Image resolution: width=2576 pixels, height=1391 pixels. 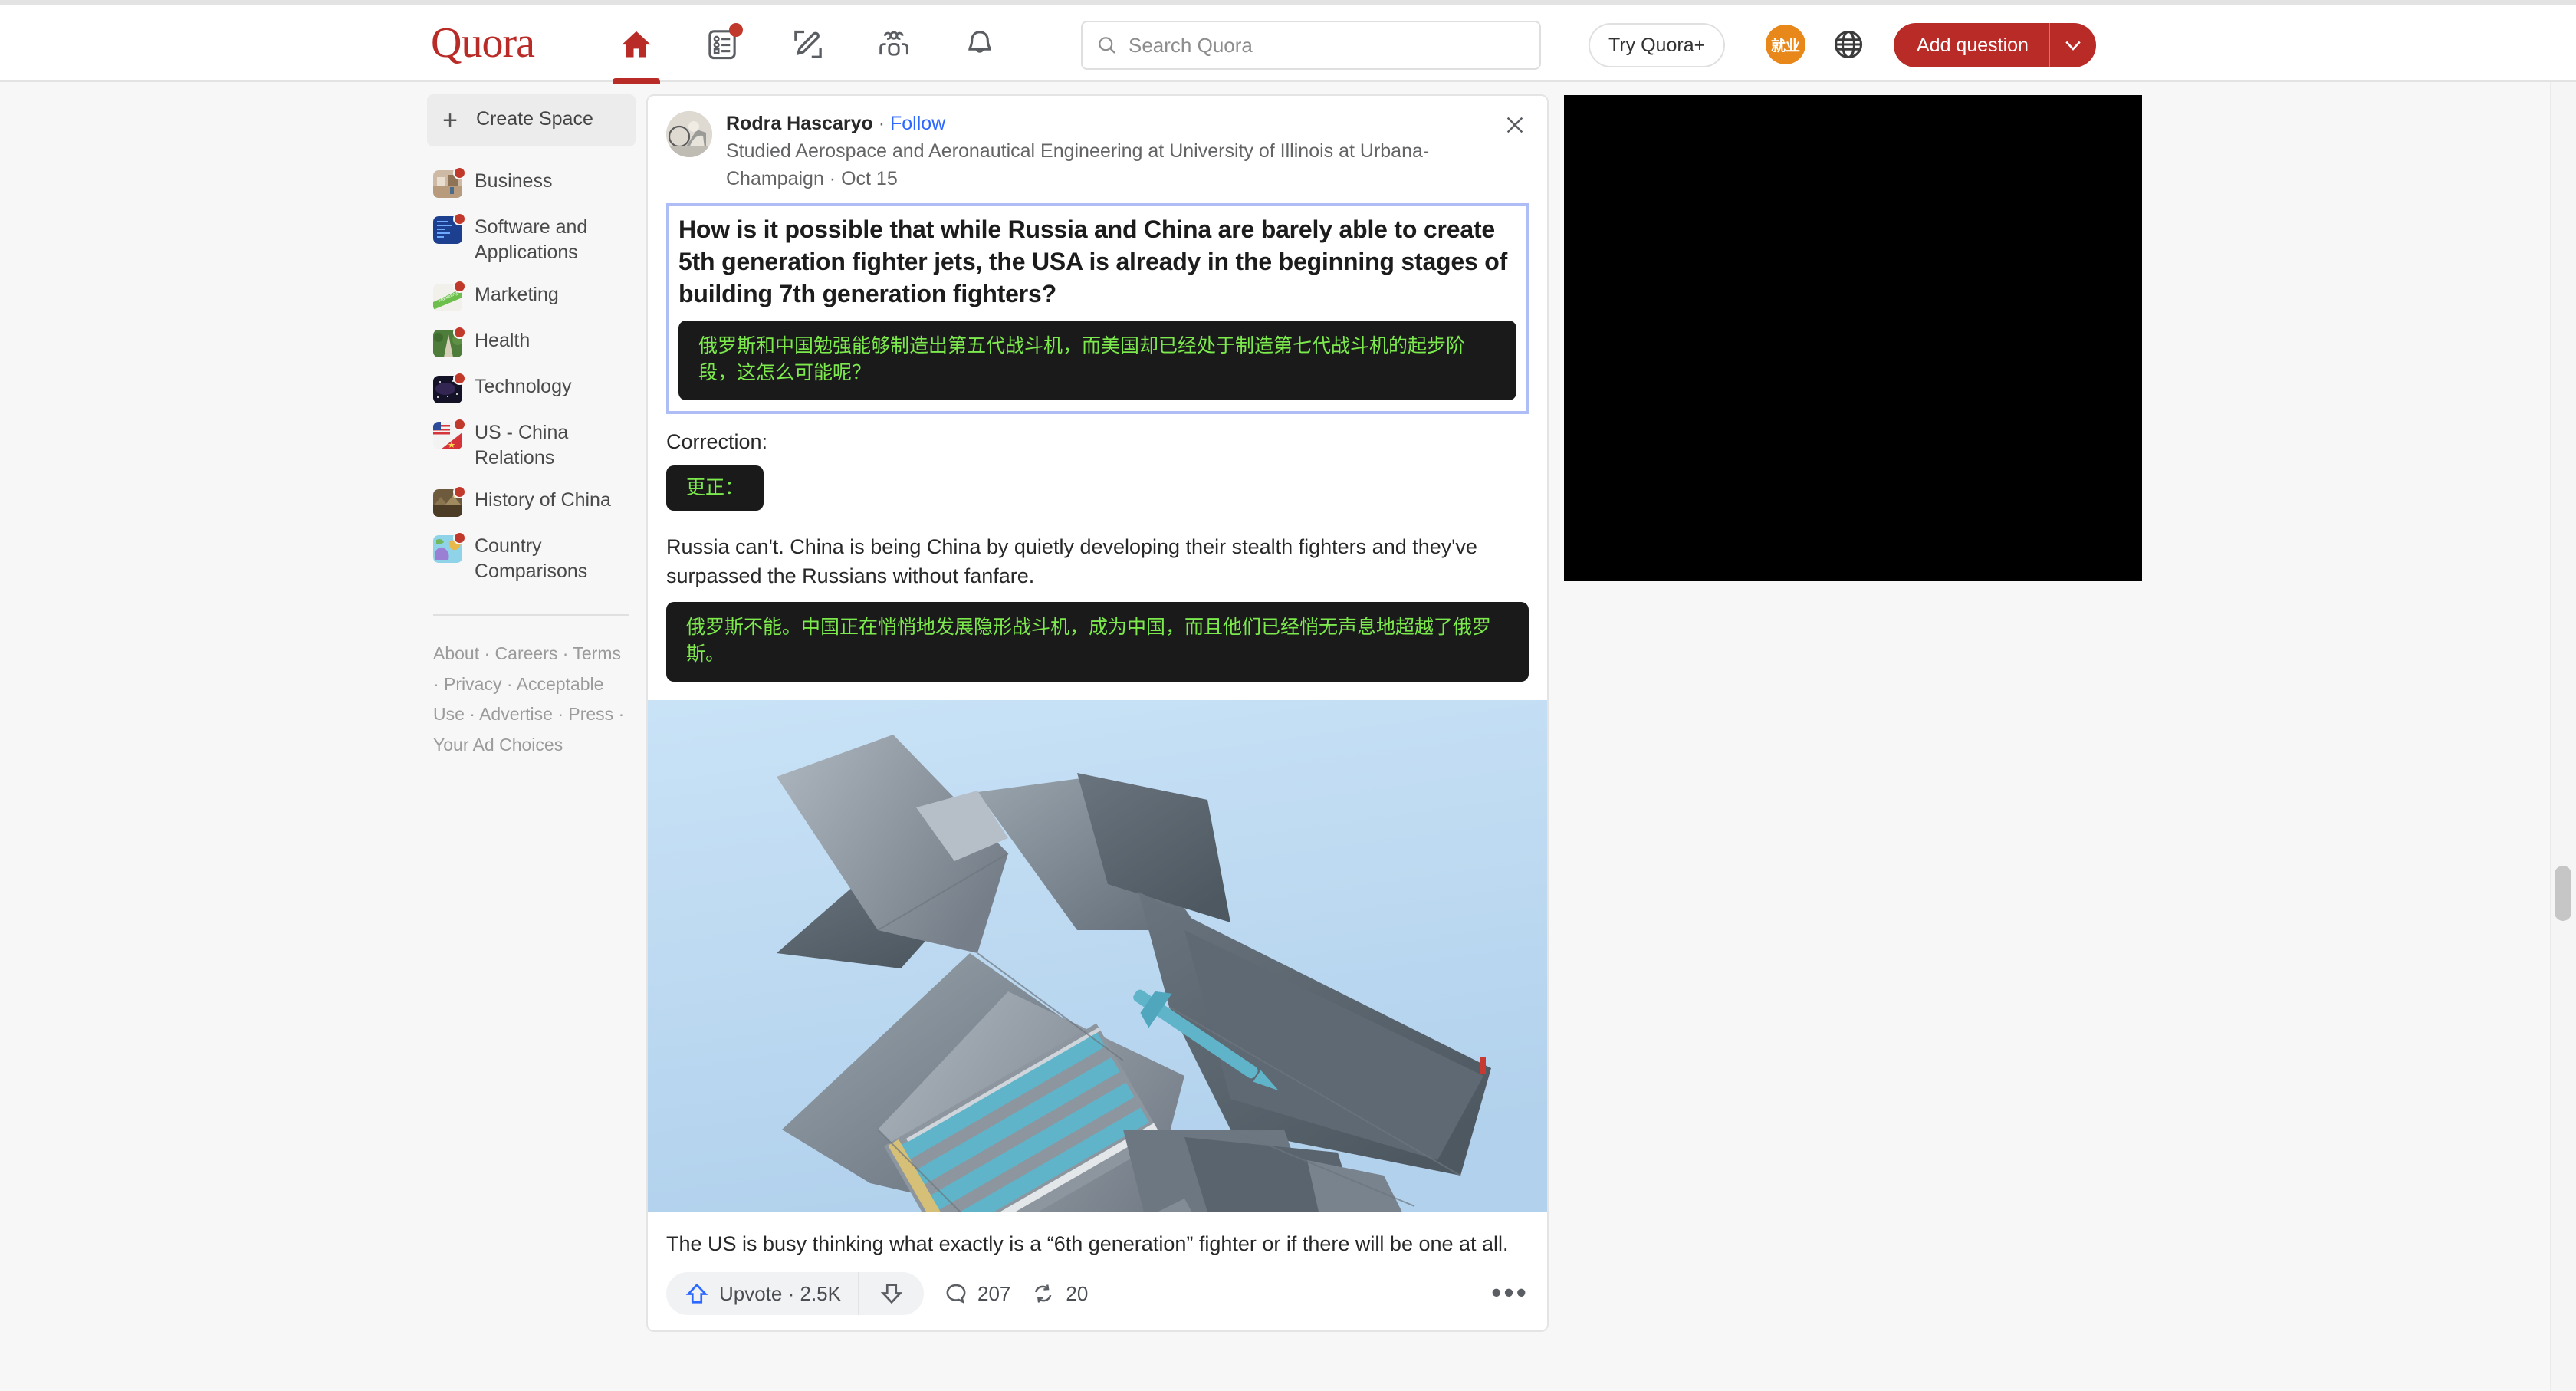 I want to click on sidebar-item-label: Country Comparisons, so click(x=531, y=558).